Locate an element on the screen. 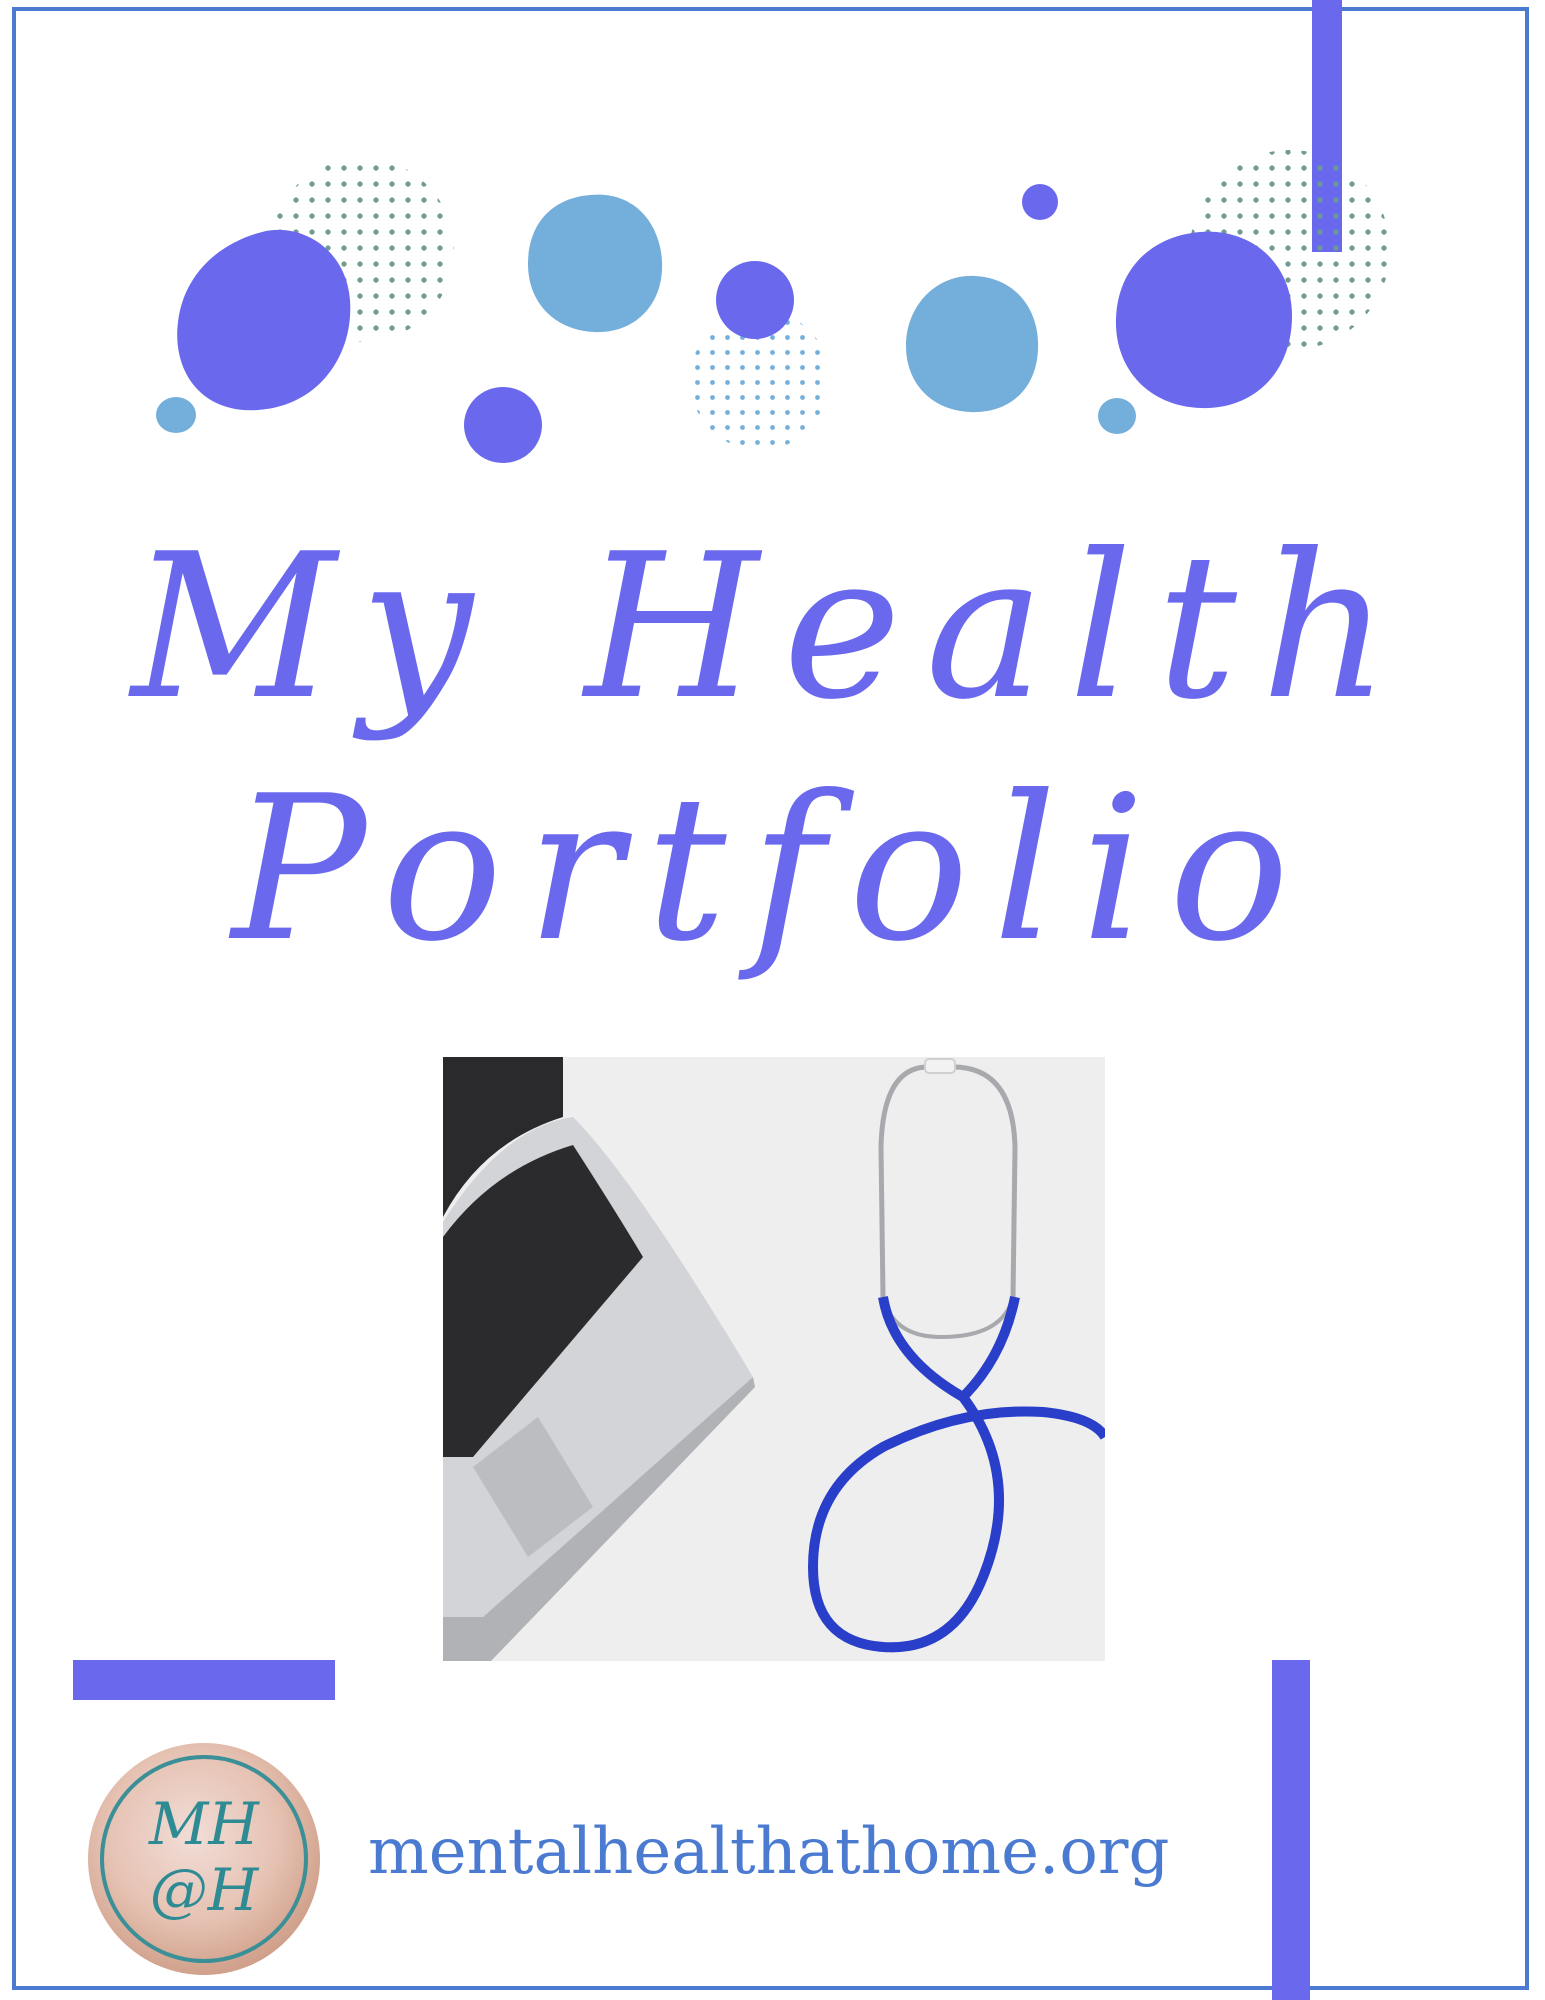 This screenshot has height=2000, width=1545. blob-purple-large-right is located at coordinates (1203, 320).